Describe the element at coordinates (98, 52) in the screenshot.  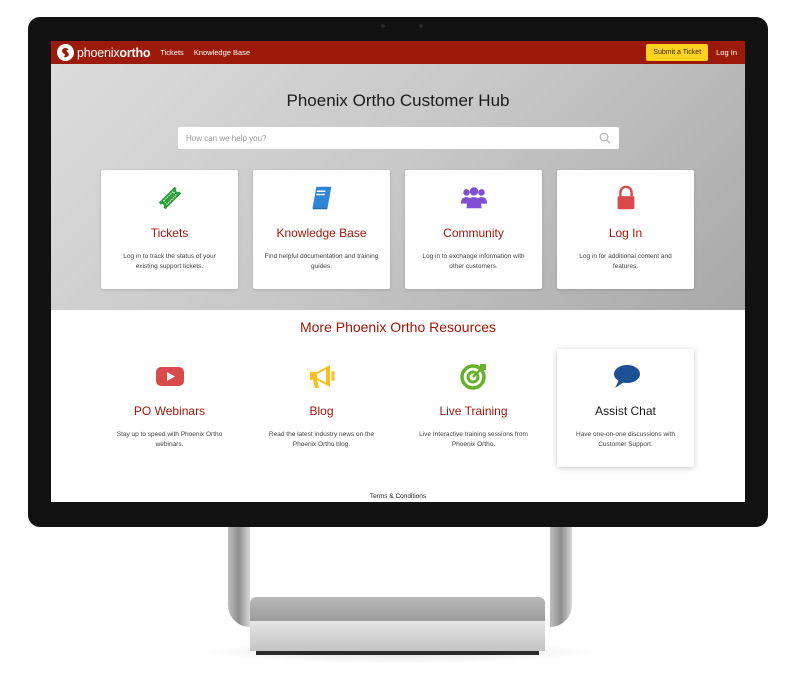
I see `logo-text-light: phoenix` at that location.